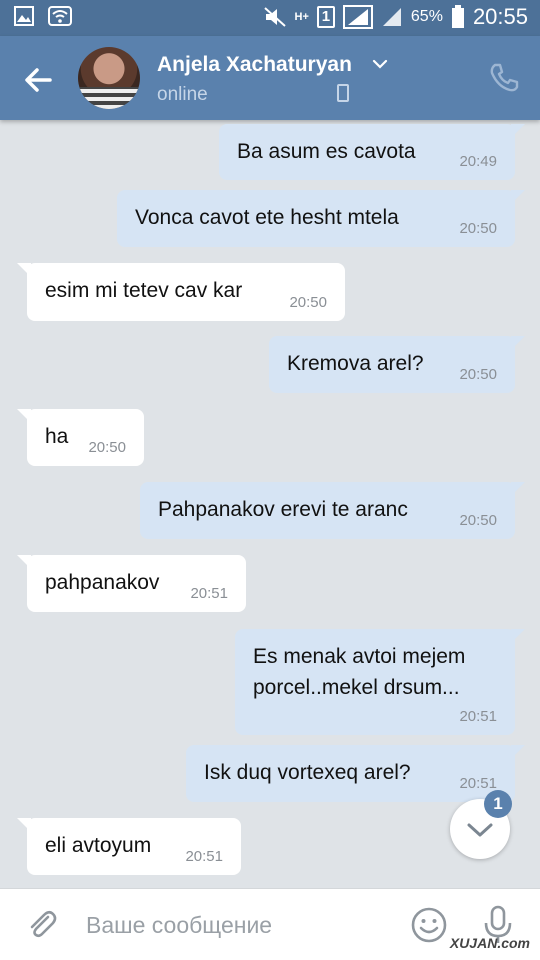 The image size is (540, 960). Describe the element at coordinates (357, 17) in the screenshot. I see `signal-icon` at that location.